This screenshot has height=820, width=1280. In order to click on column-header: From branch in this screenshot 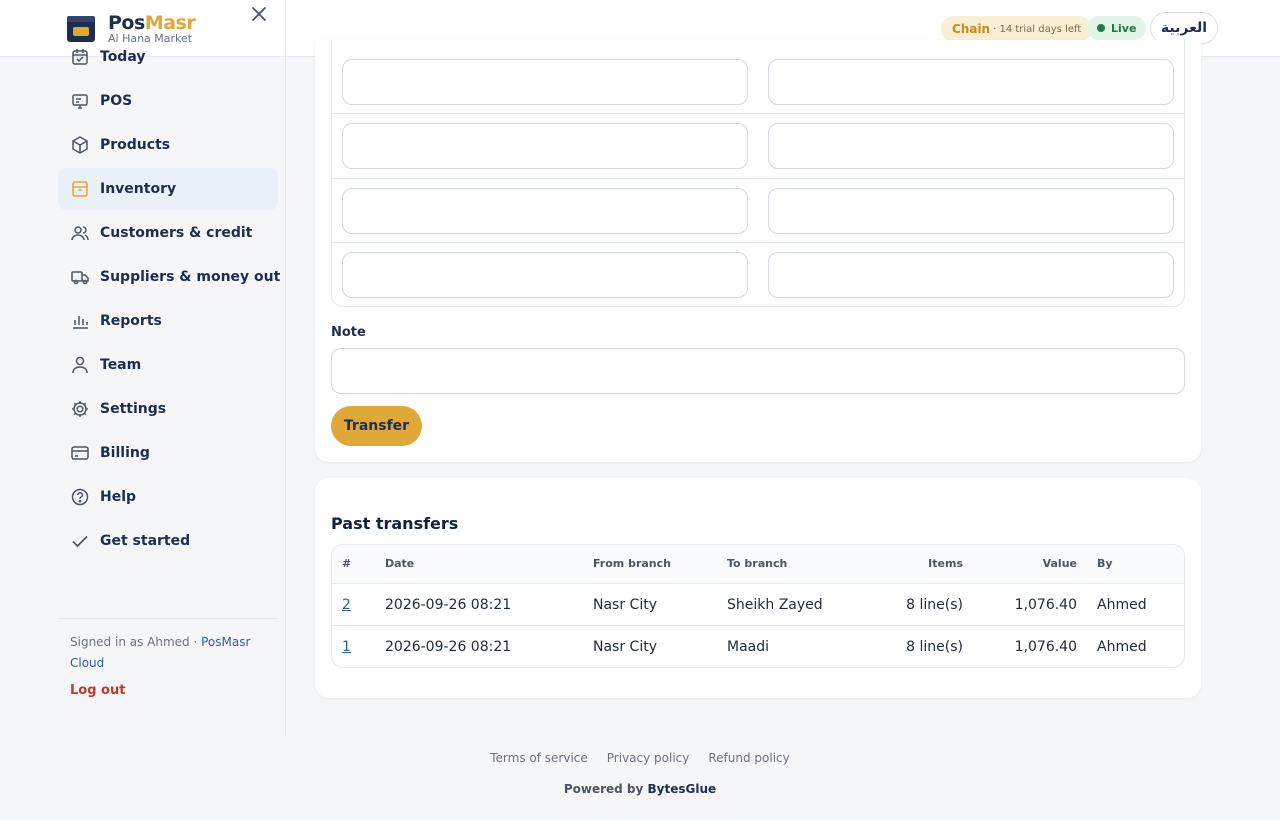, I will do `click(632, 563)`.